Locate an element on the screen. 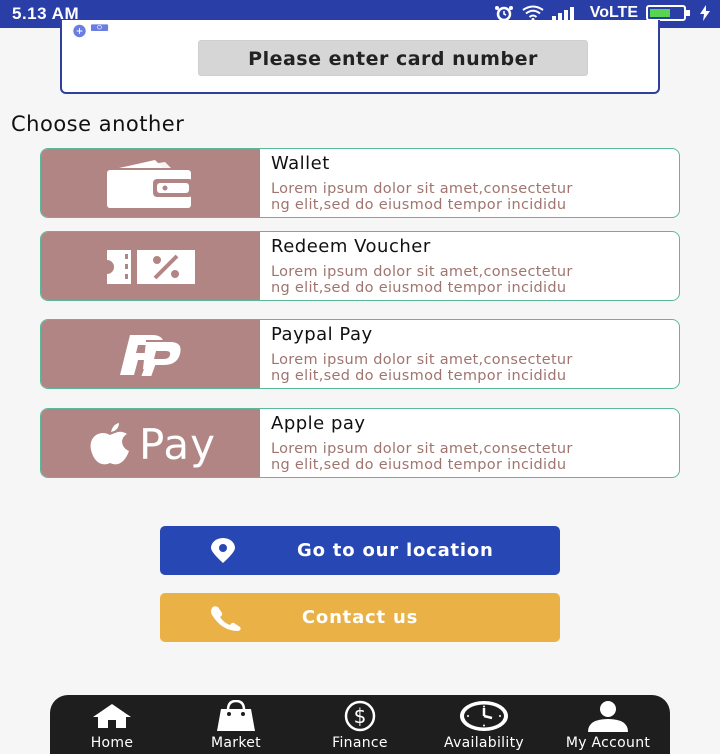 The height and width of the screenshot is (754, 720). paypal-icon is located at coordinates (150, 356).